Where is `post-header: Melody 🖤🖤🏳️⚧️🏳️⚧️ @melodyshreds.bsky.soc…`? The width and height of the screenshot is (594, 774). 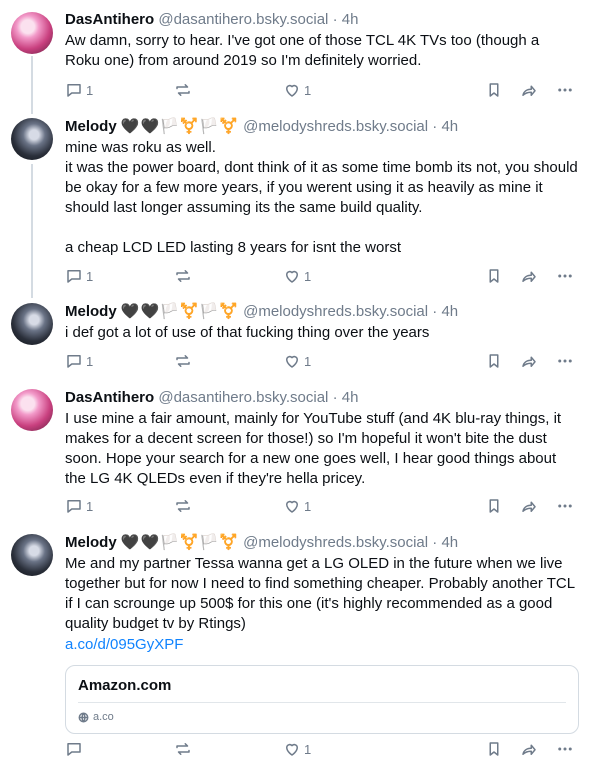
post-header: Melody 🖤🖤🏳️⚧️🏳️⚧️ @melodyshreds.bsky.soc… is located at coordinates (321, 127).